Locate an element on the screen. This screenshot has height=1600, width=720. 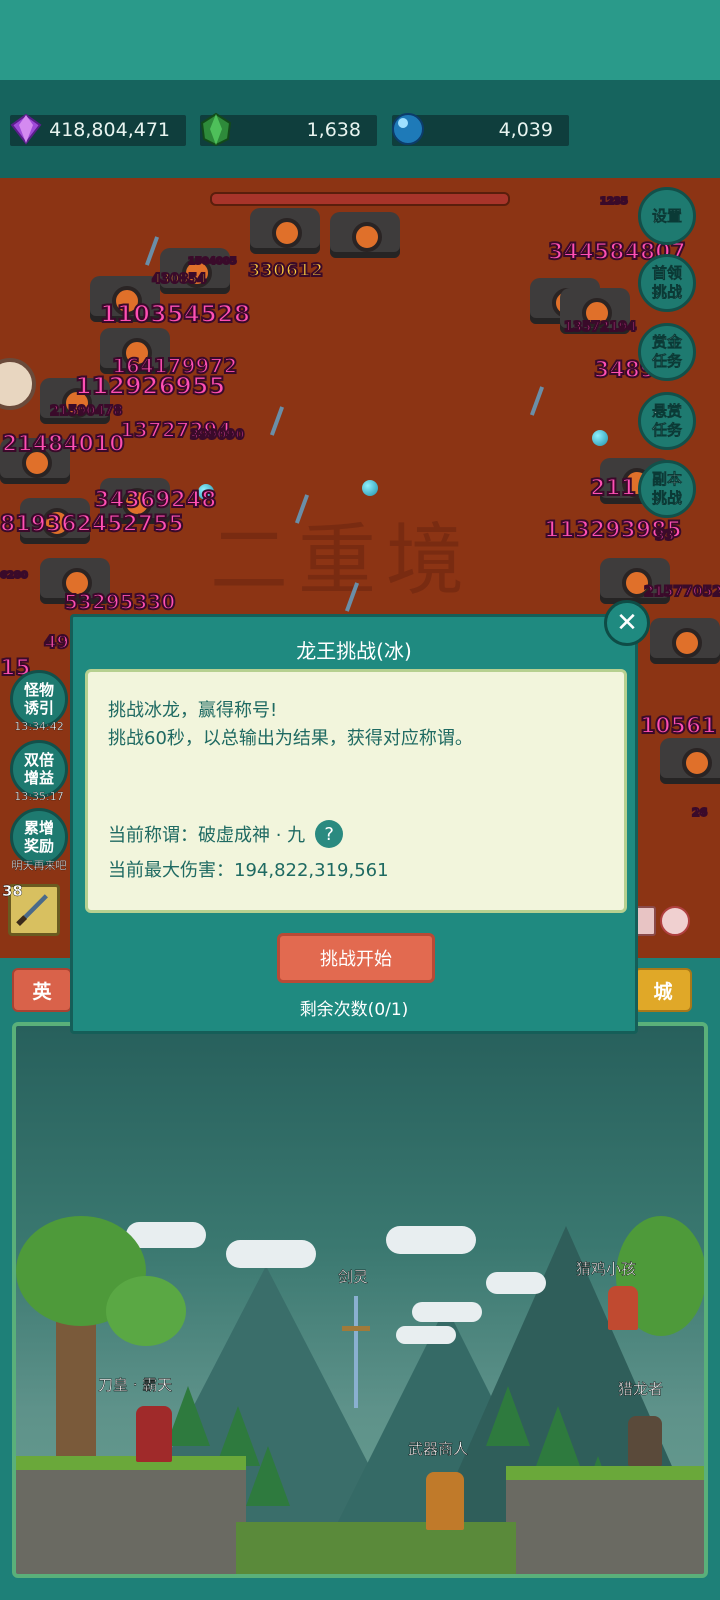
damage-number: 21590478 is located at coordinates (86, 411).